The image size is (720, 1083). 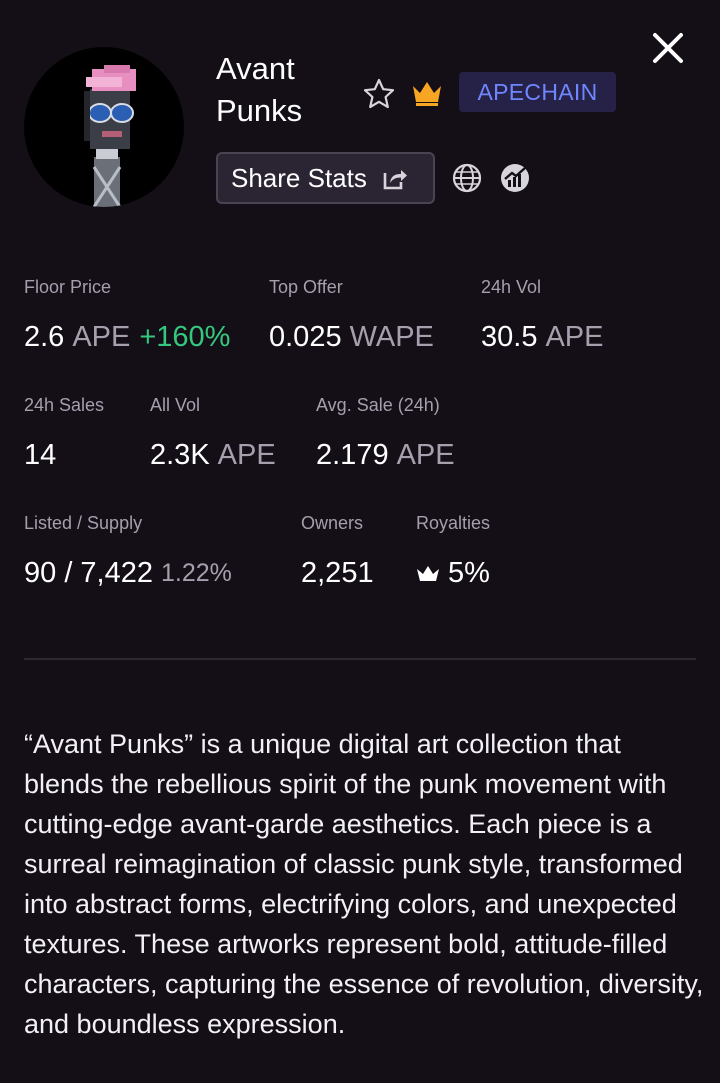 I want to click on stat-avg-sale: Avg. Sale (24h) 2.179 APE, so click(x=385, y=433).